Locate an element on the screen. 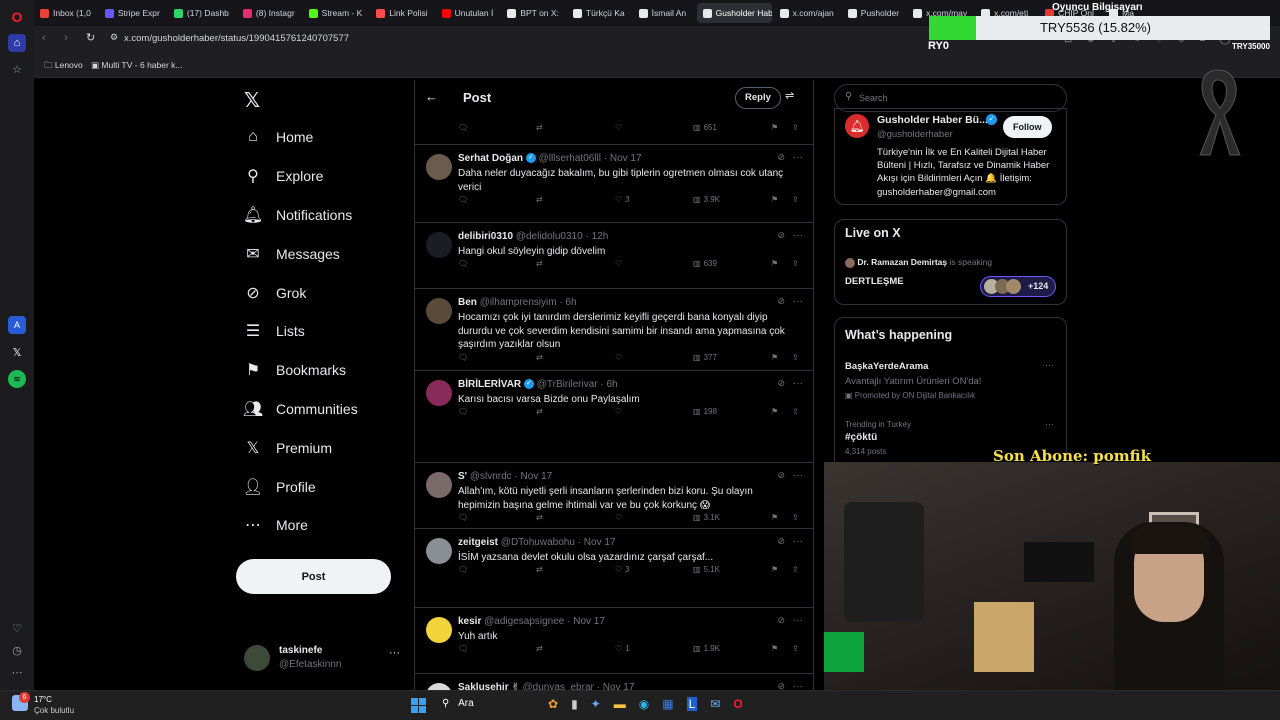 The height and width of the screenshot is (720, 1280). author-handle: @DTohuwabohu is located at coordinates (538, 542).